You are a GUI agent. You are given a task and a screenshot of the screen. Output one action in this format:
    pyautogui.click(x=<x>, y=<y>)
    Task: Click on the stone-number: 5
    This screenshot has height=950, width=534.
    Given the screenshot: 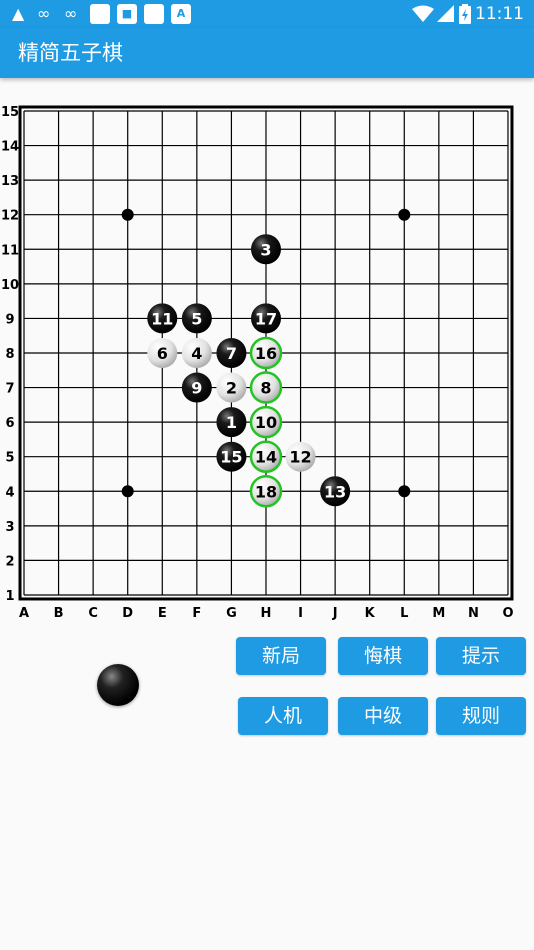 What is the action you would take?
    pyautogui.click(x=196, y=318)
    